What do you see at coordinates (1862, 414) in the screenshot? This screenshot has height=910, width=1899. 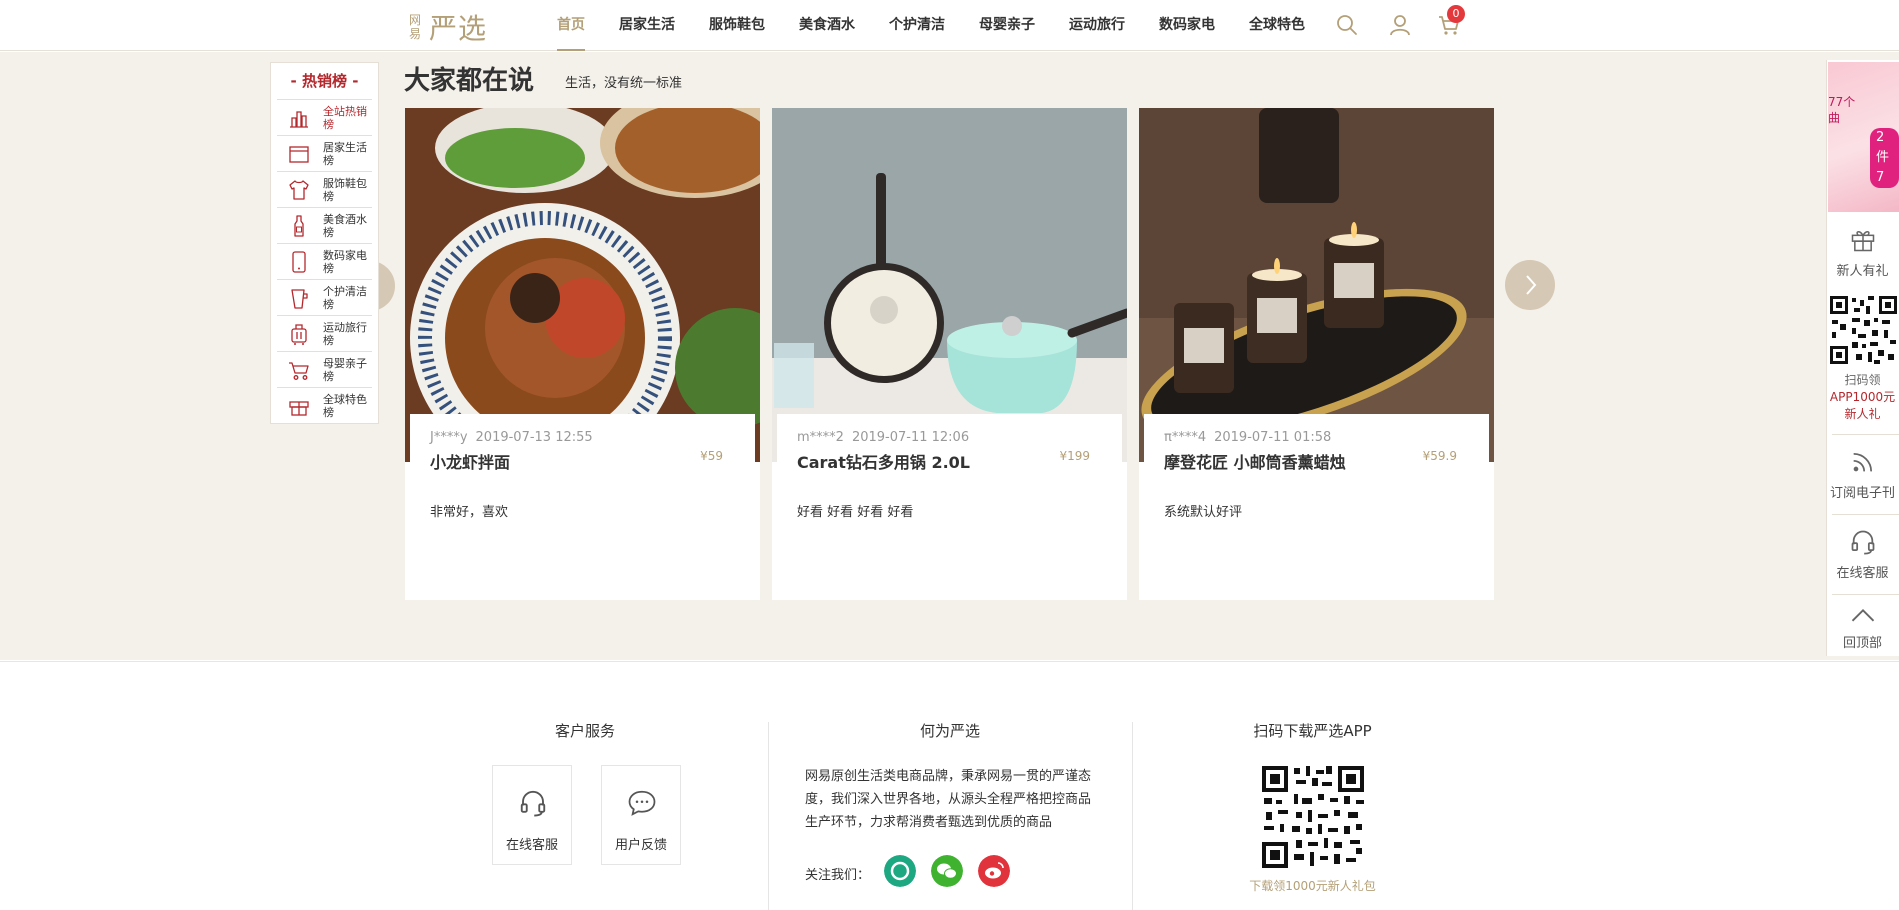 I see `qr-promo-line-3: 新人礼` at bounding box center [1862, 414].